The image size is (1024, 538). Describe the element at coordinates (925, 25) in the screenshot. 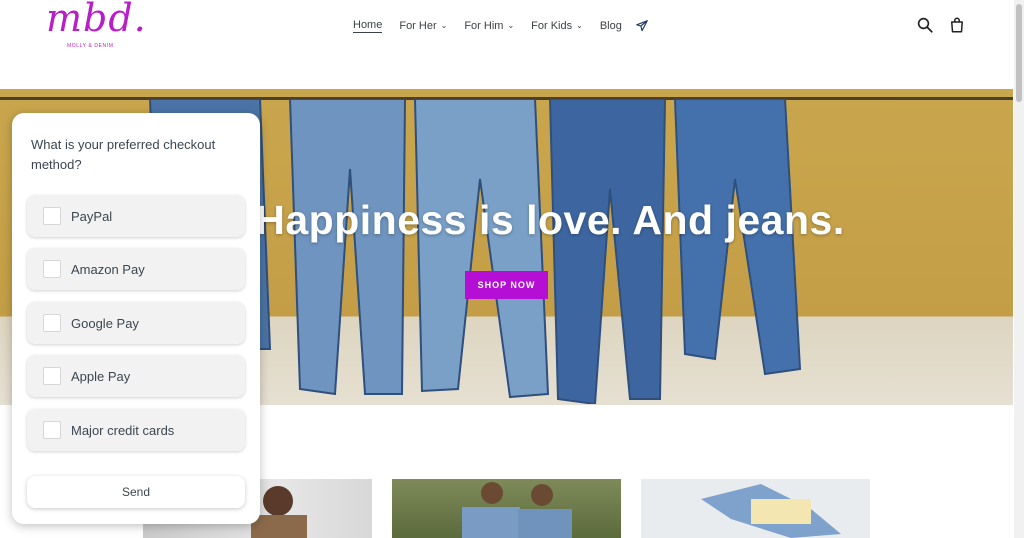

I see `search-icon` at that location.